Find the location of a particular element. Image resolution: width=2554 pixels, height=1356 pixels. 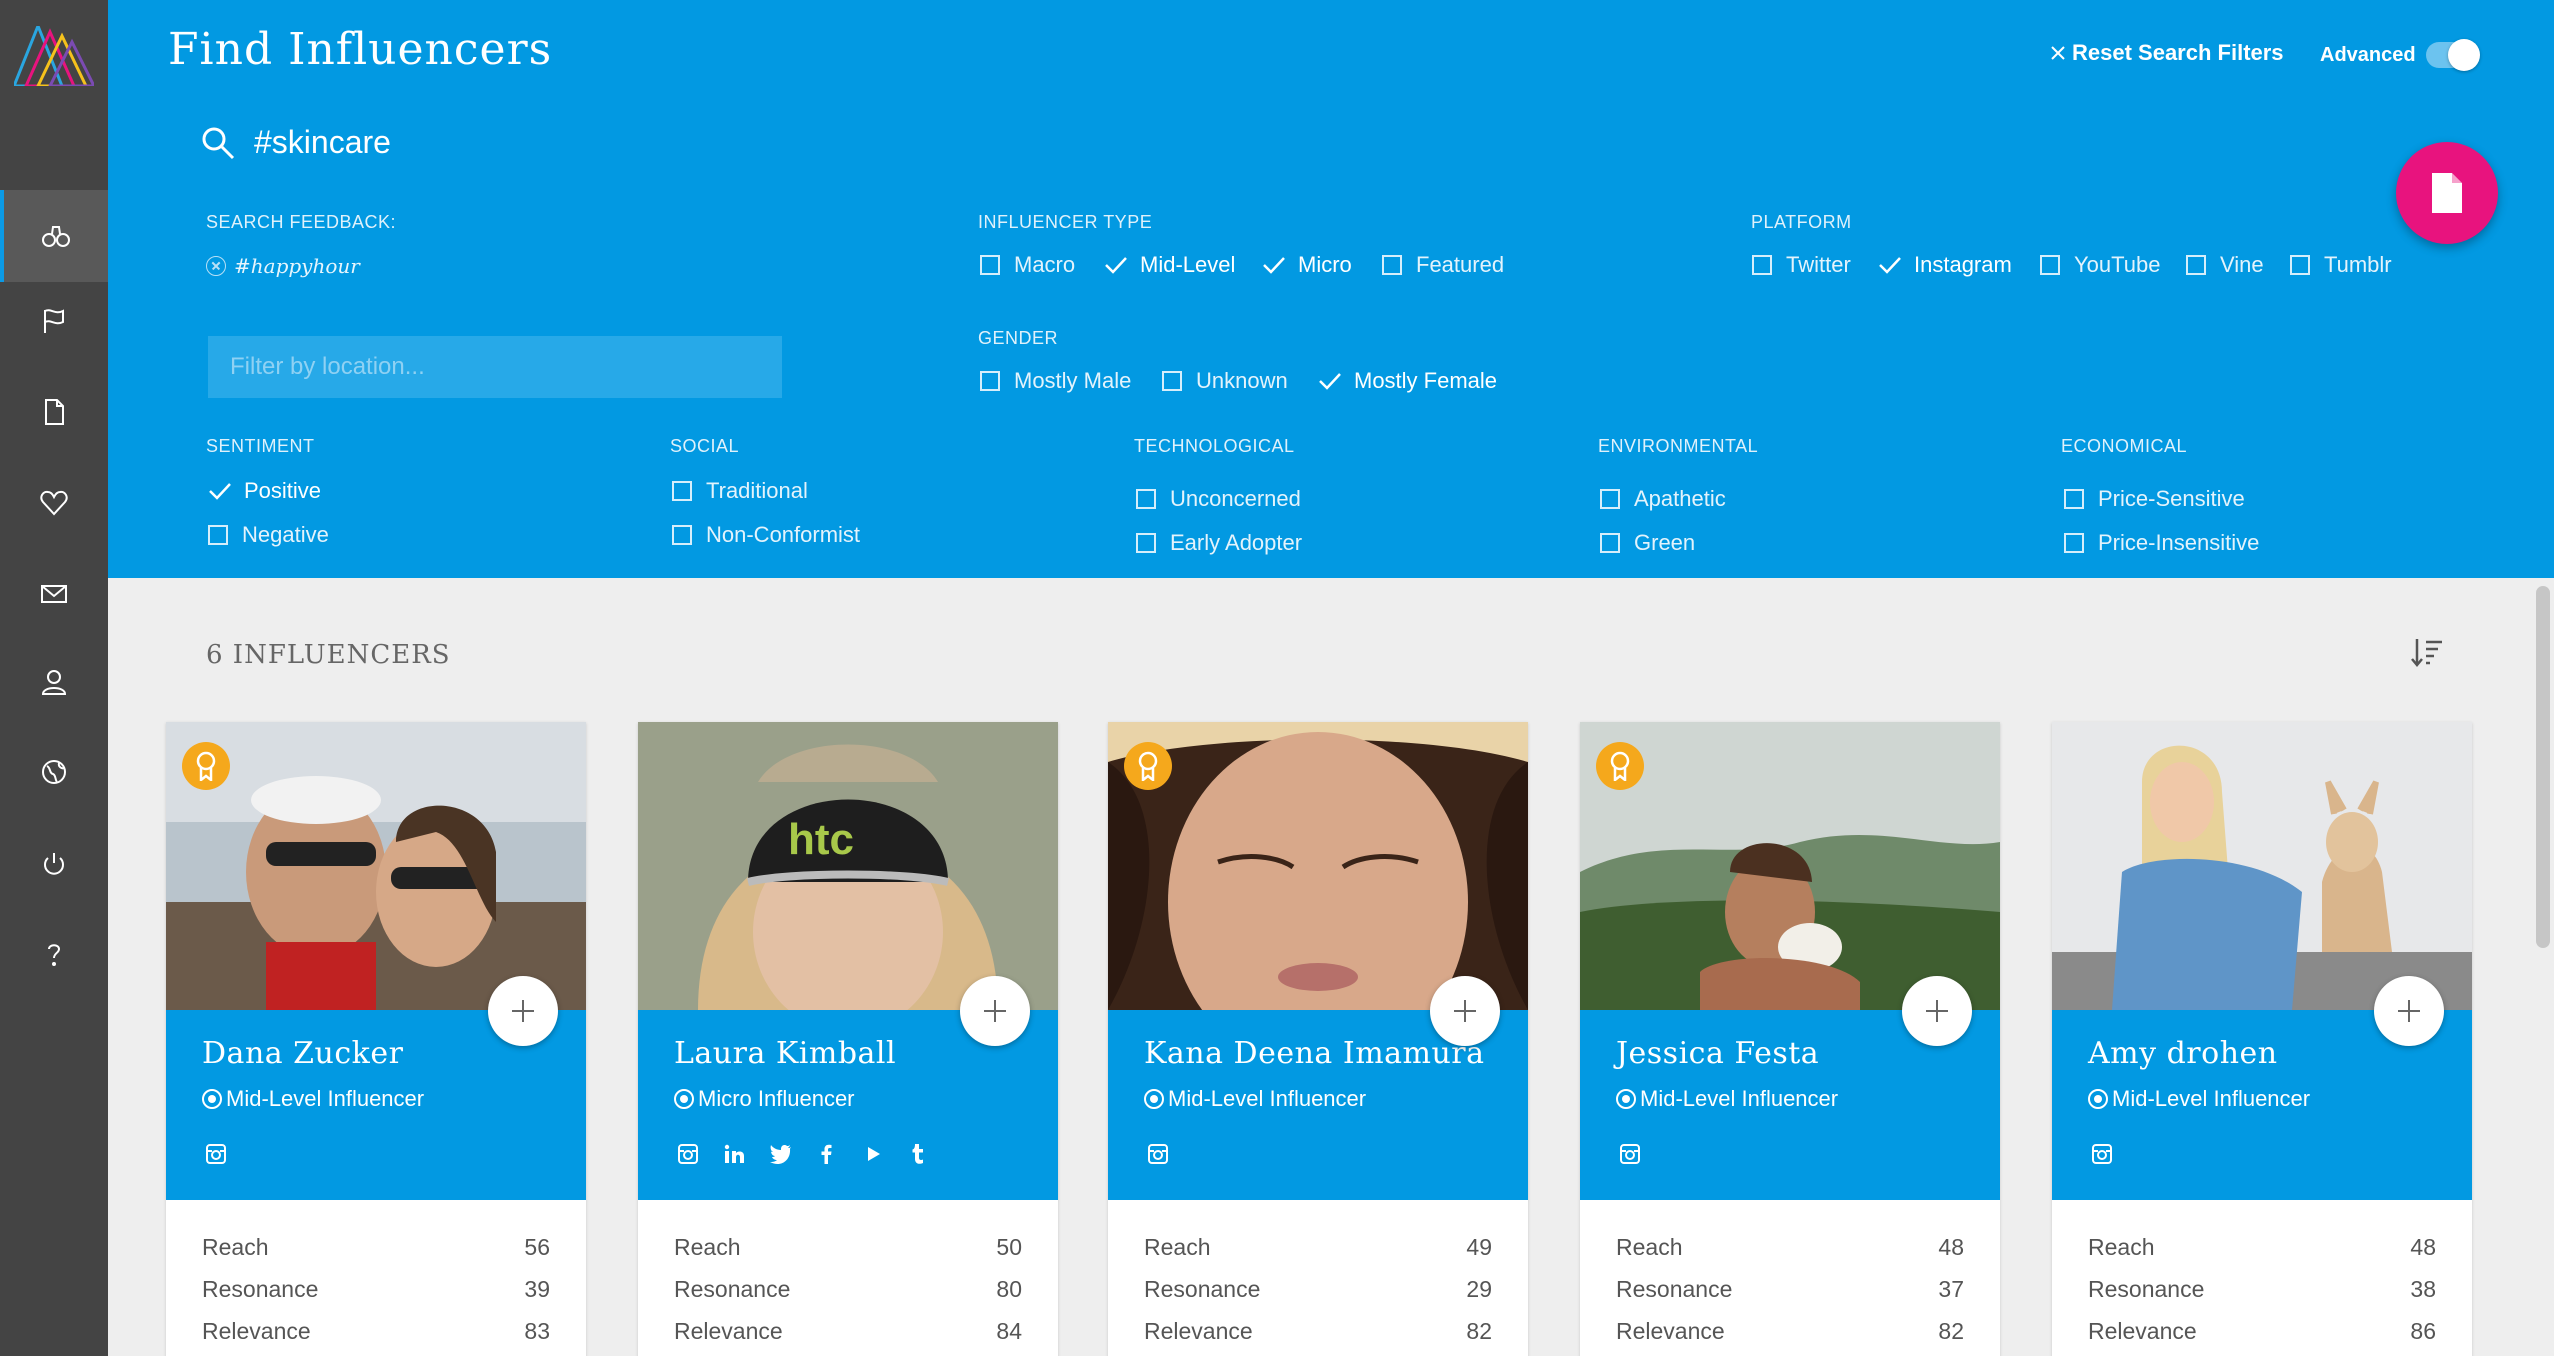

filter-vine: Vine is located at coordinates (2225, 265).